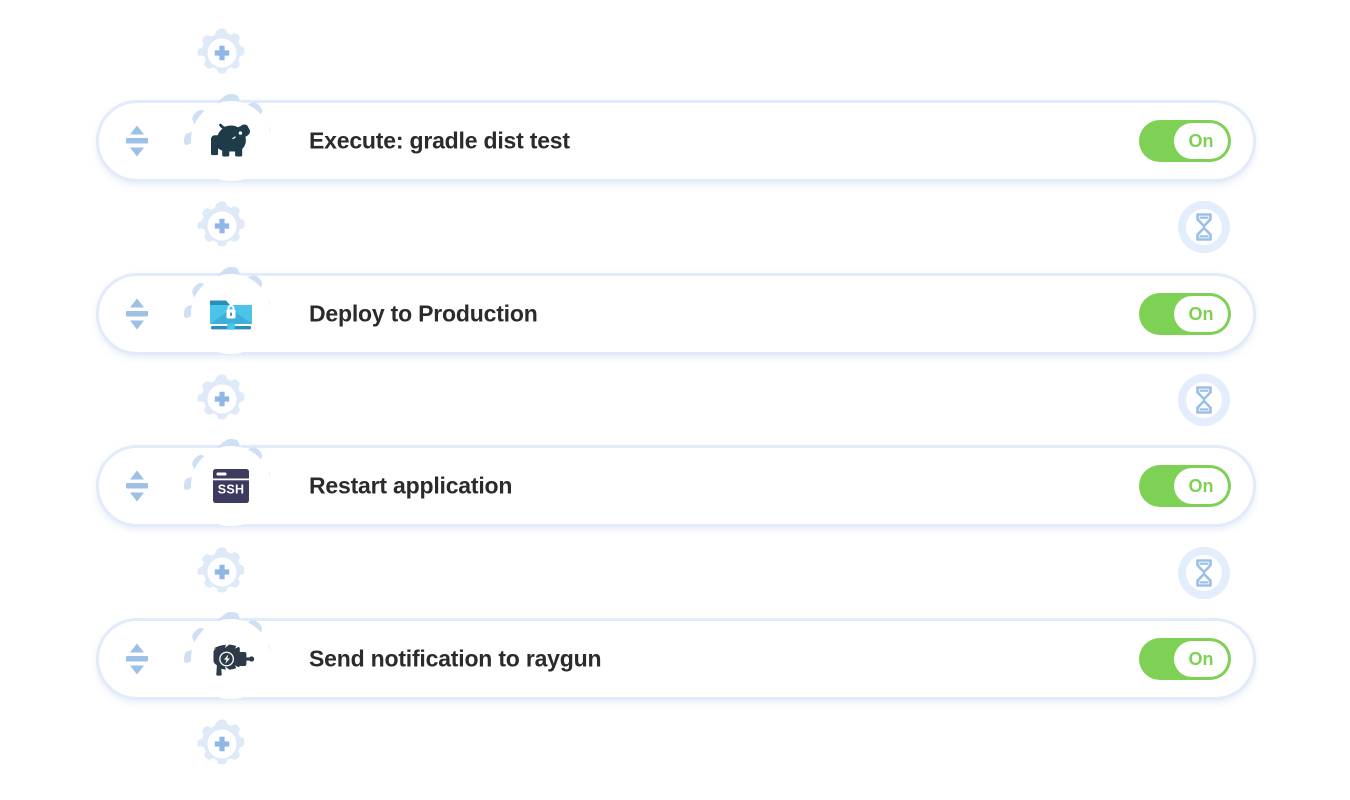  I want to click on add-step-bottom, so click(222, 744).